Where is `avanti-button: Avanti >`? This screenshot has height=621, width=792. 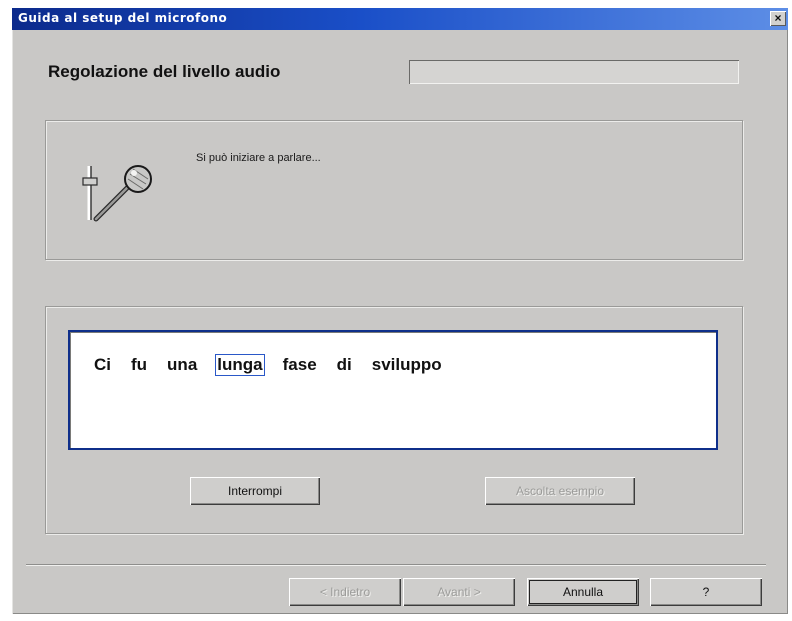
avanti-button: Avanti > is located at coordinates (459, 592).